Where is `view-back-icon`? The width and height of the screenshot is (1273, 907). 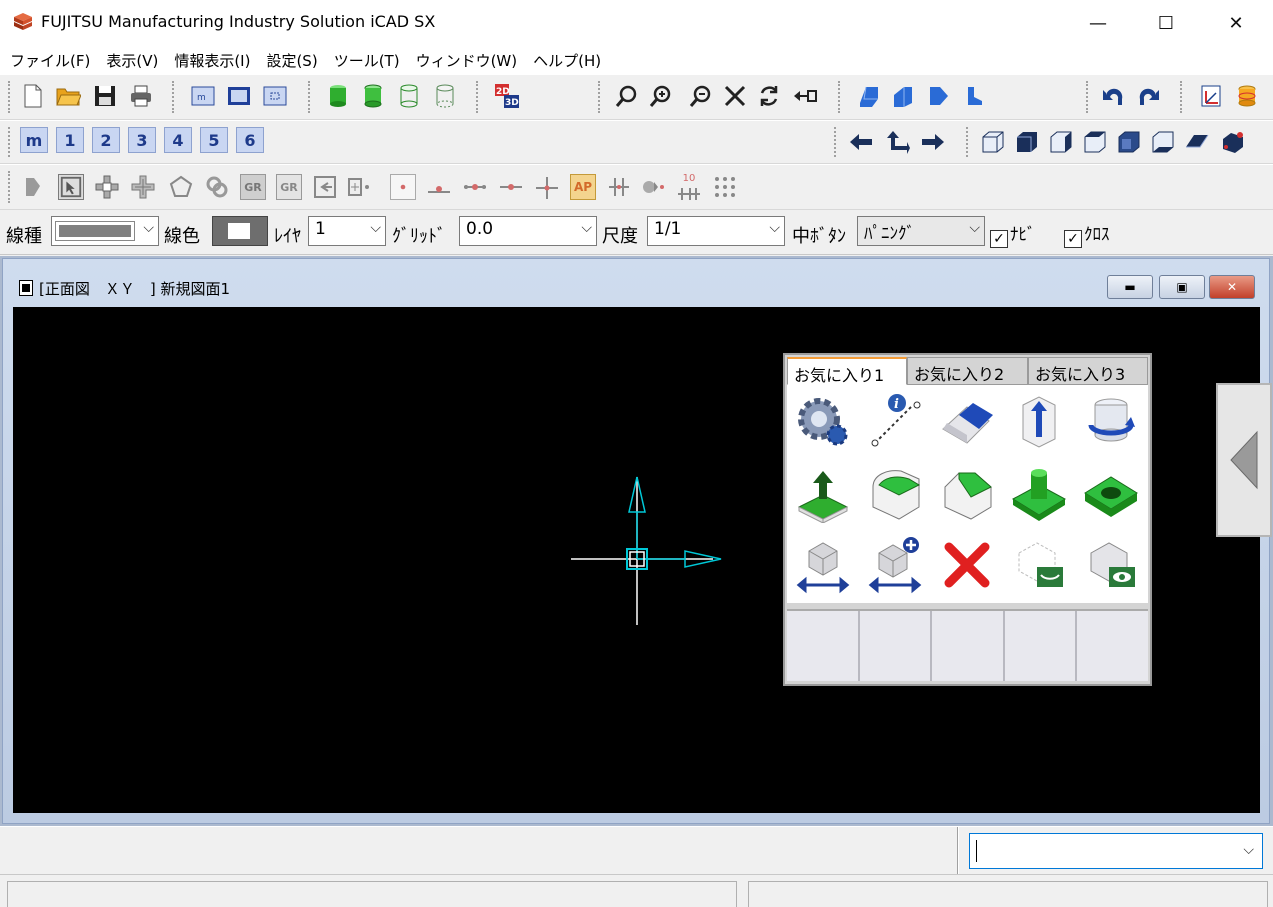
view-back-icon is located at coordinates (975, 96).